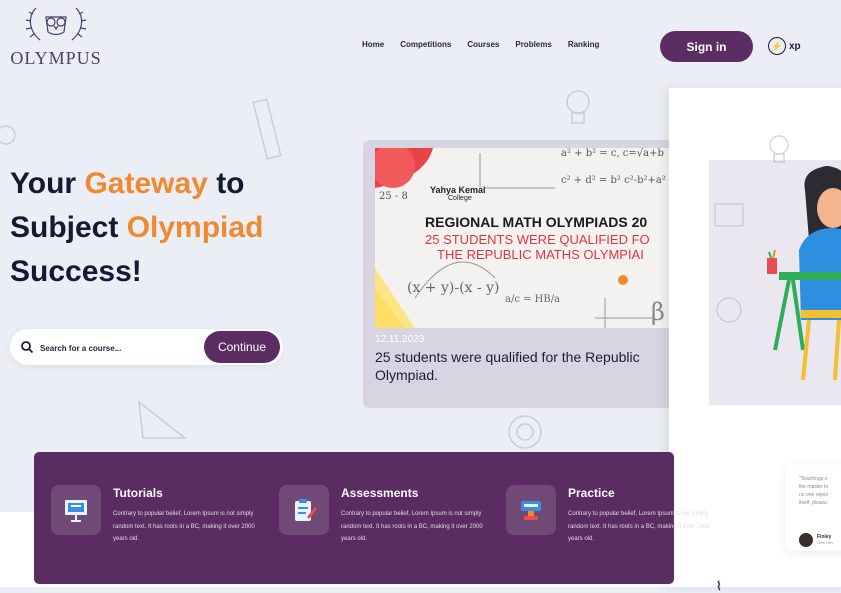  I want to click on testimonial-quote-line: no one reject, so click(813, 495).